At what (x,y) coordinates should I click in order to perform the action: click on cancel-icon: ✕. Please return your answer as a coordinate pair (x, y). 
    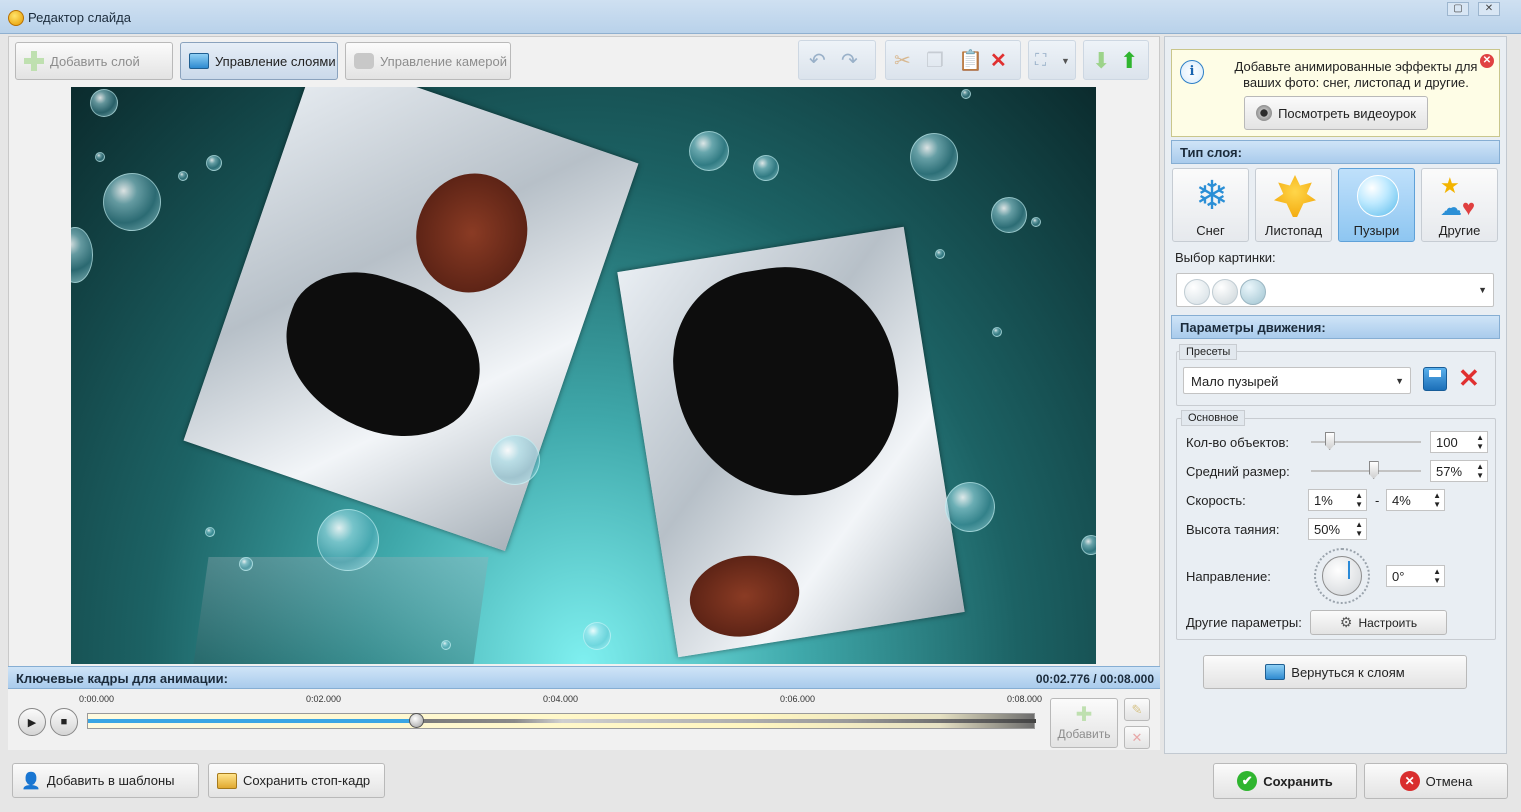
    Looking at the image, I should click on (1409, 781).